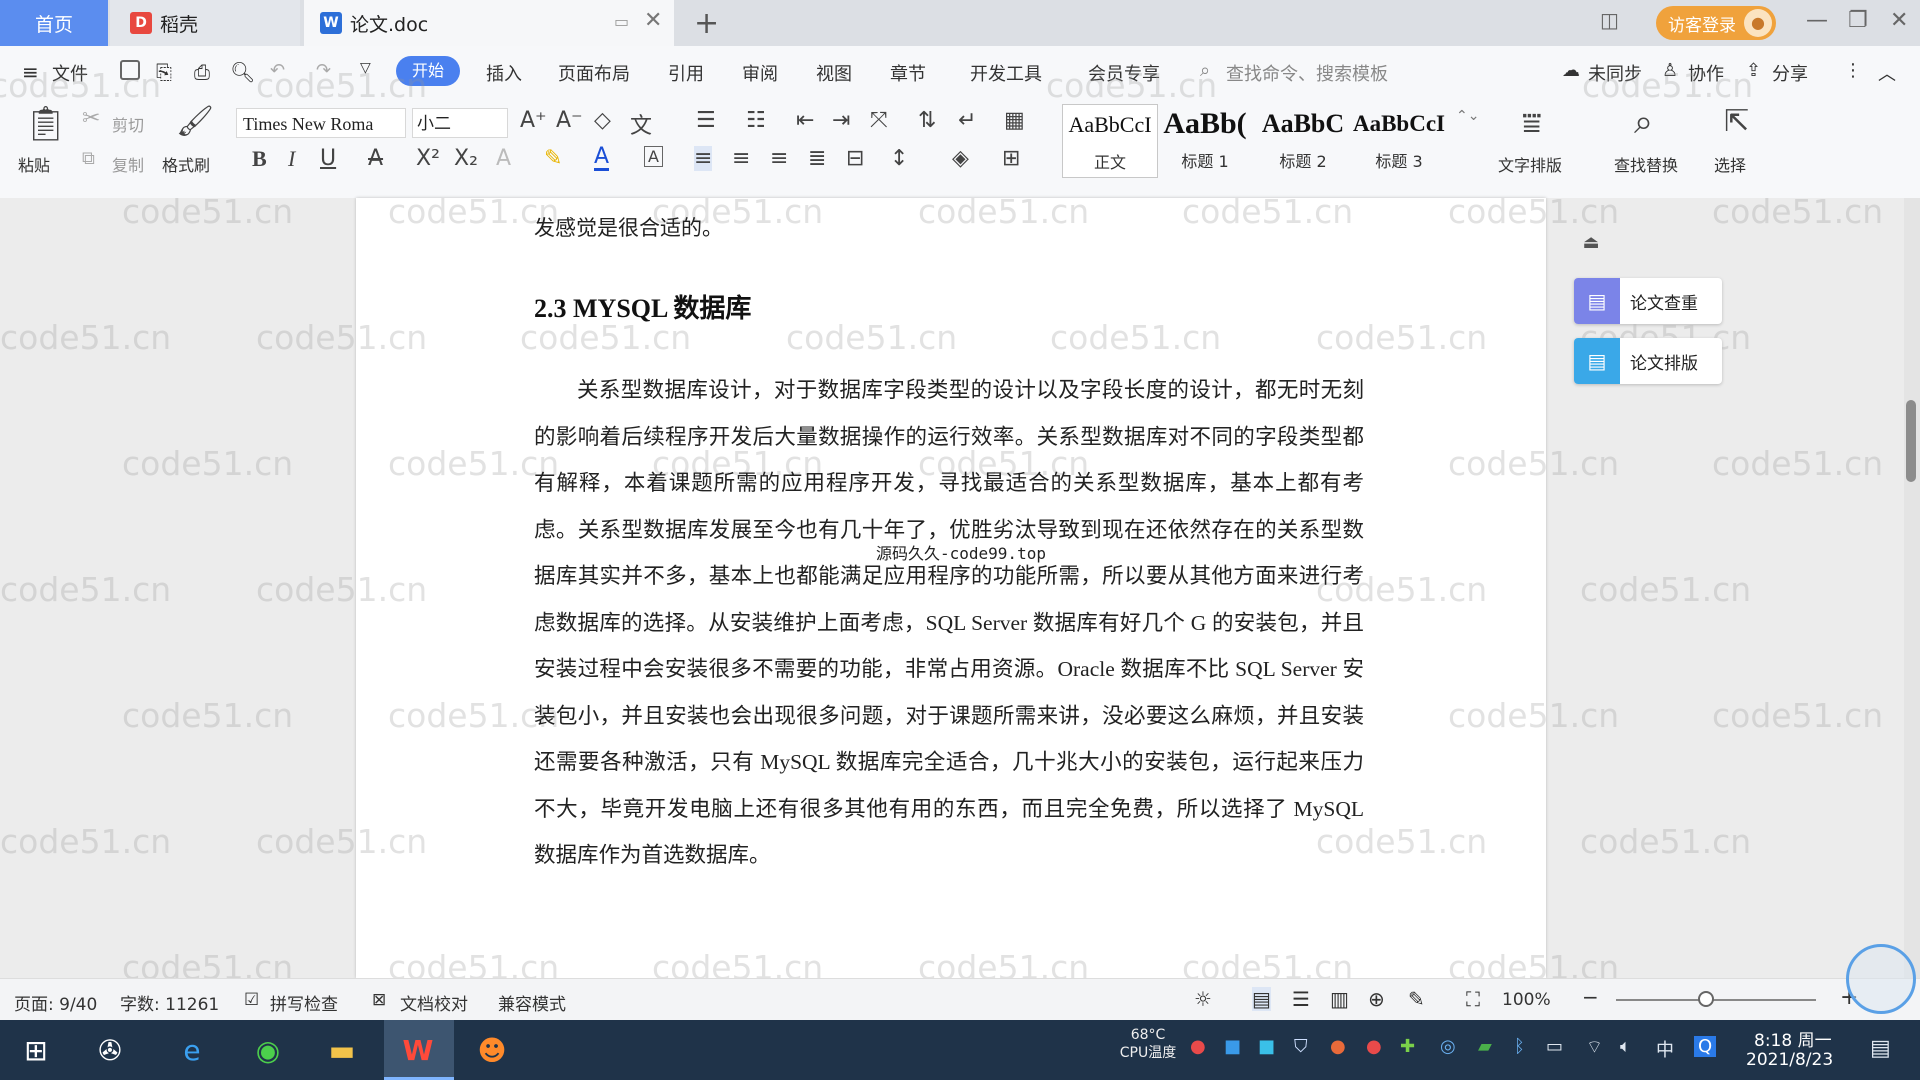 The height and width of the screenshot is (1080, 1920). What do you see at coordinates (1399, 140) in the screenshot?
I see `style-heading-3: AaBbCcI 标题 3` at bounding box center [1399, 140].